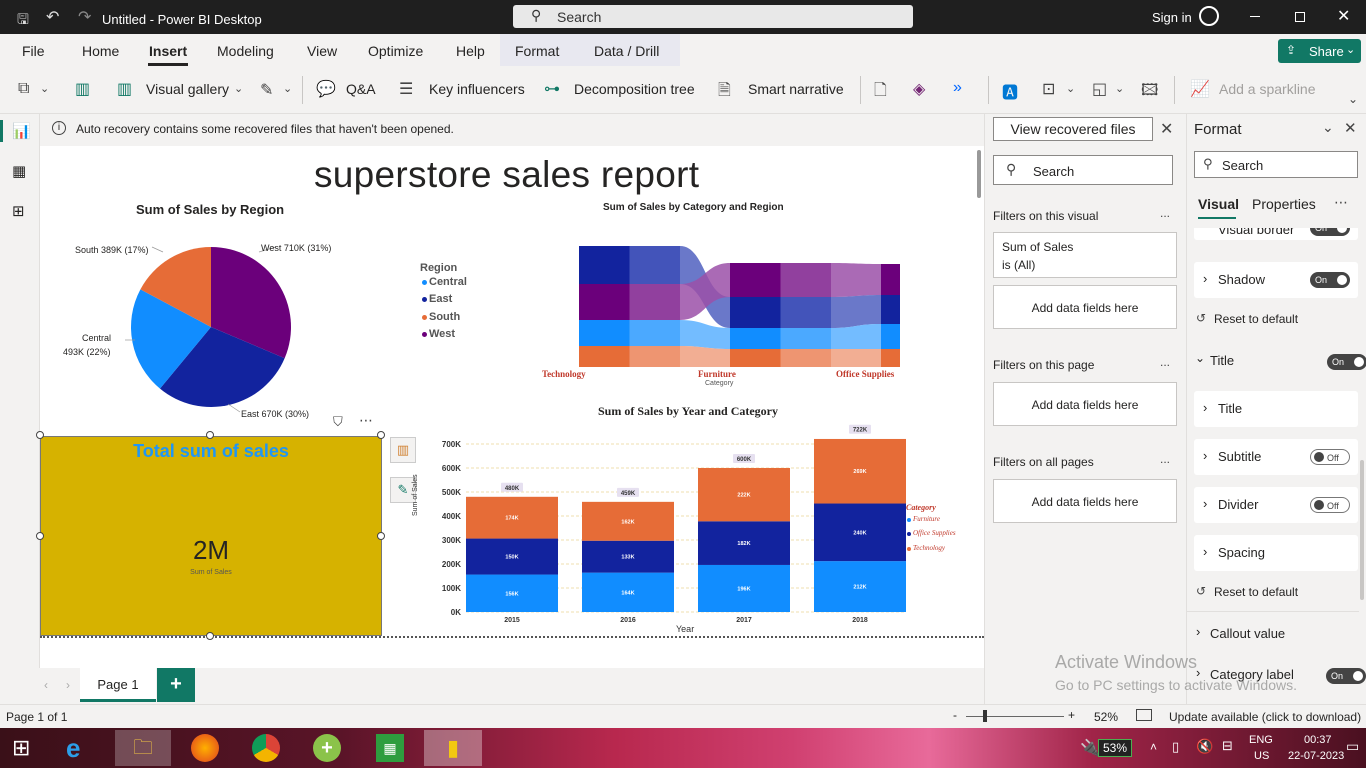 The image size is (1366, 768). Describe the element at coordinates (361, 89) in the screenshot. I see `qa-button: Q&A` at that location.